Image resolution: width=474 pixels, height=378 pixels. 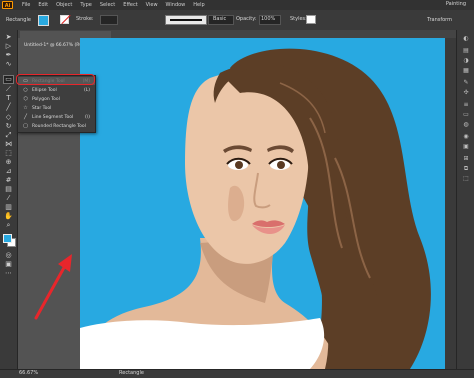 What do you see at coordinates (18, 20) in the screenshot?
I see `selection-type-label: Rectangle` at bounding box center [18, 20].